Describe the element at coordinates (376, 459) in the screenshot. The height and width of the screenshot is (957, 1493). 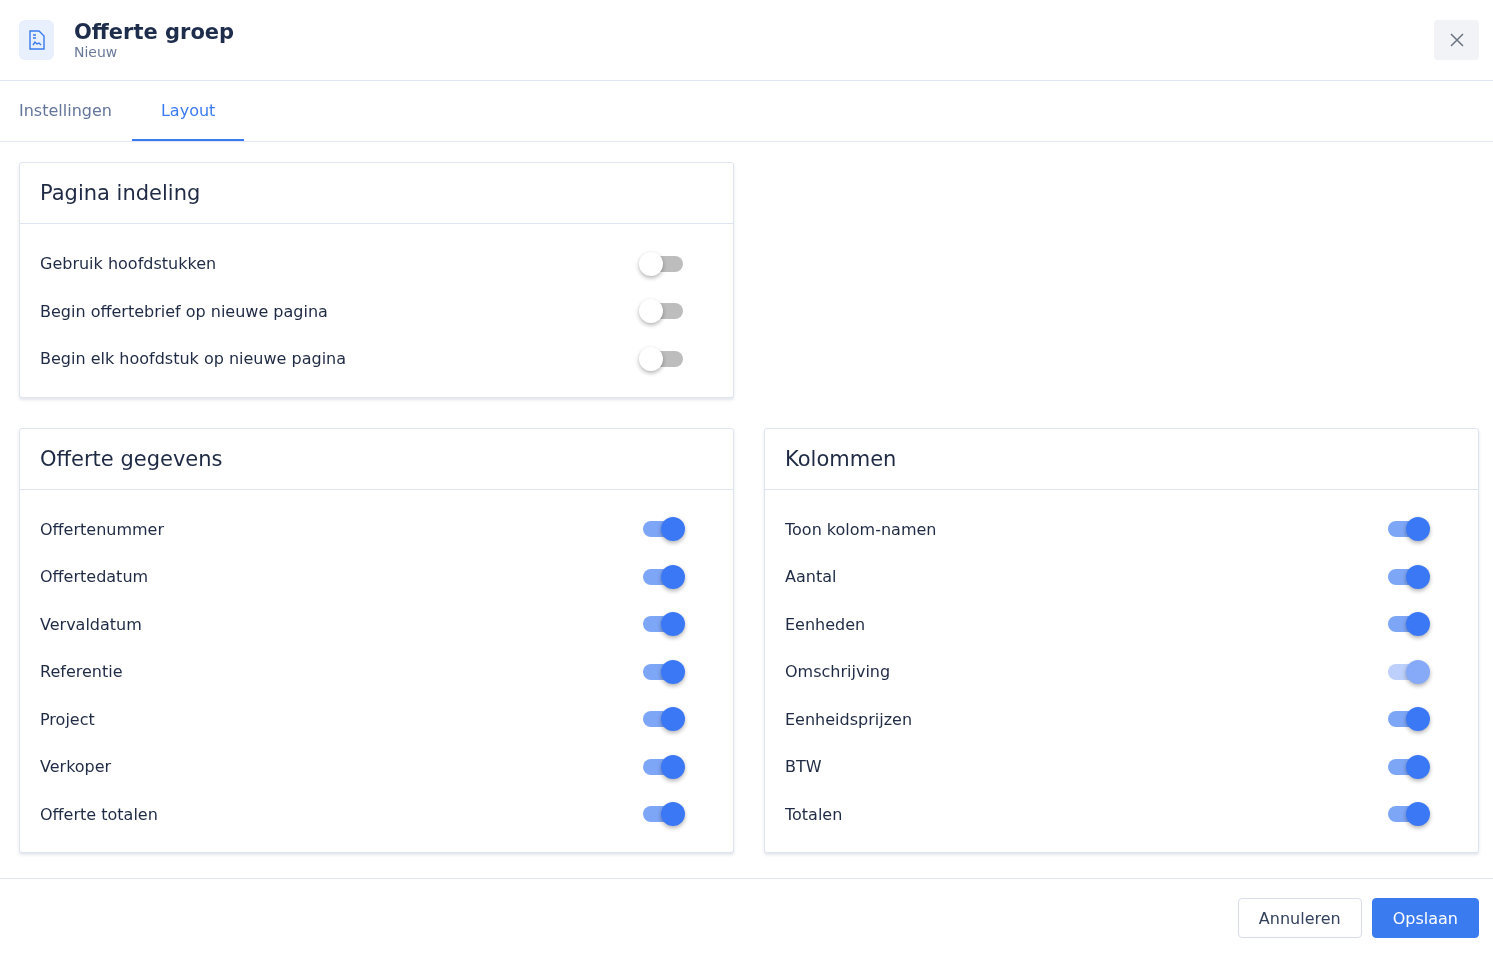
I see `card-title: Offerte gegevens` at that location.